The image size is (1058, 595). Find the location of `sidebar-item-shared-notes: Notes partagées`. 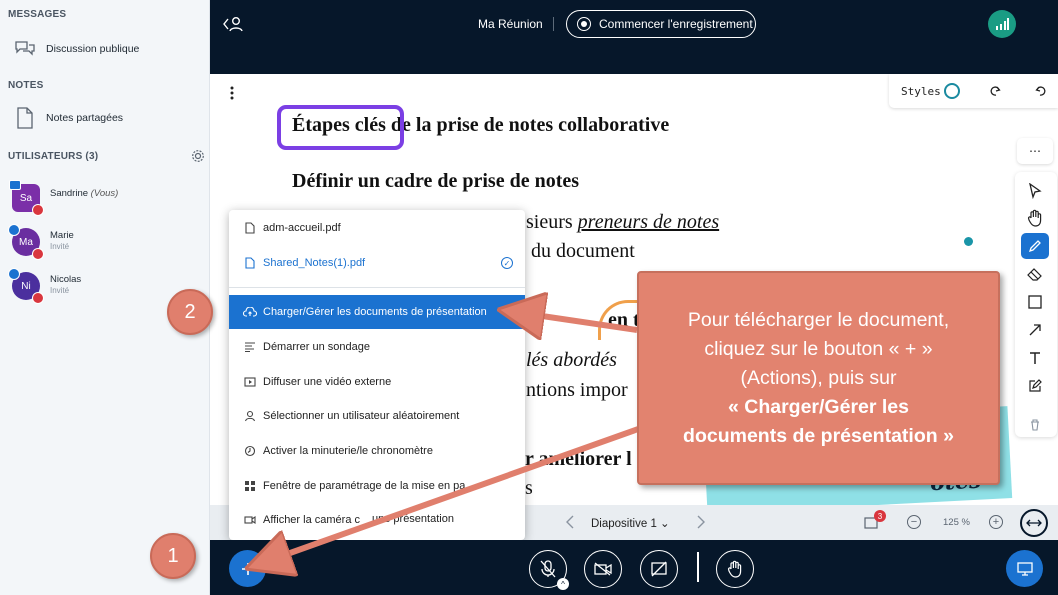

sidebar-item-shared-notes: Notes partagées is located at coordinates (104, 118).